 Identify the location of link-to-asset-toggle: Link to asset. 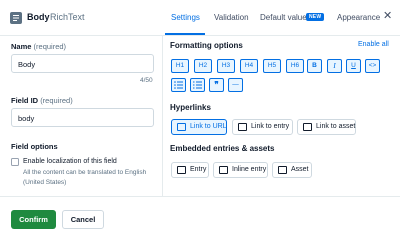
(326, 127).